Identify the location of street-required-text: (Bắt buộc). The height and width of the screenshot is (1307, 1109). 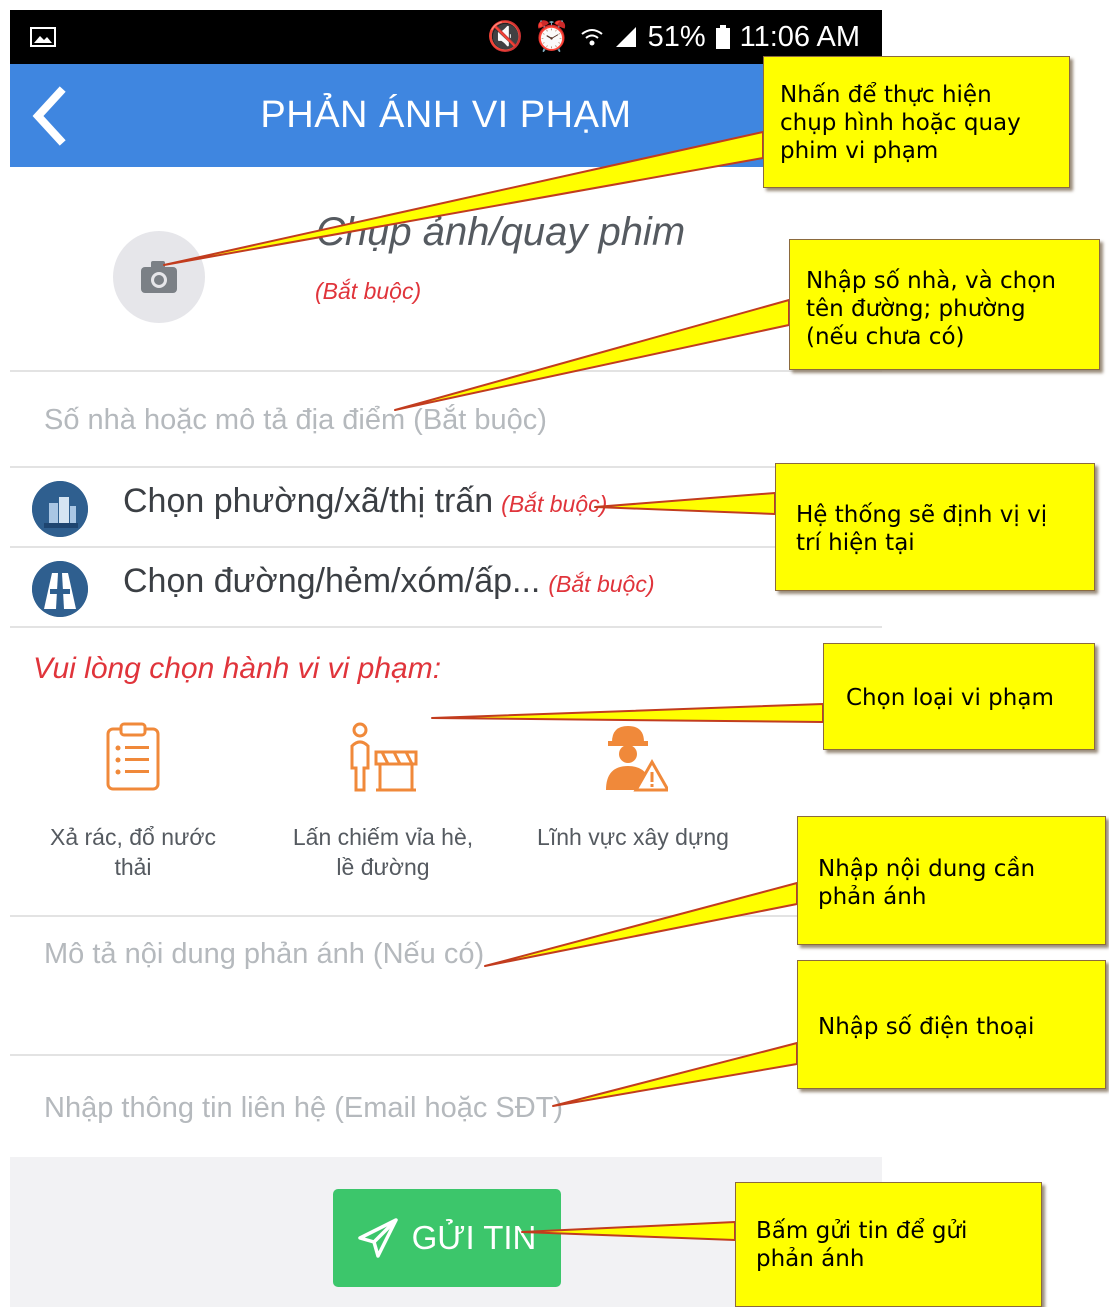
(601, 584).